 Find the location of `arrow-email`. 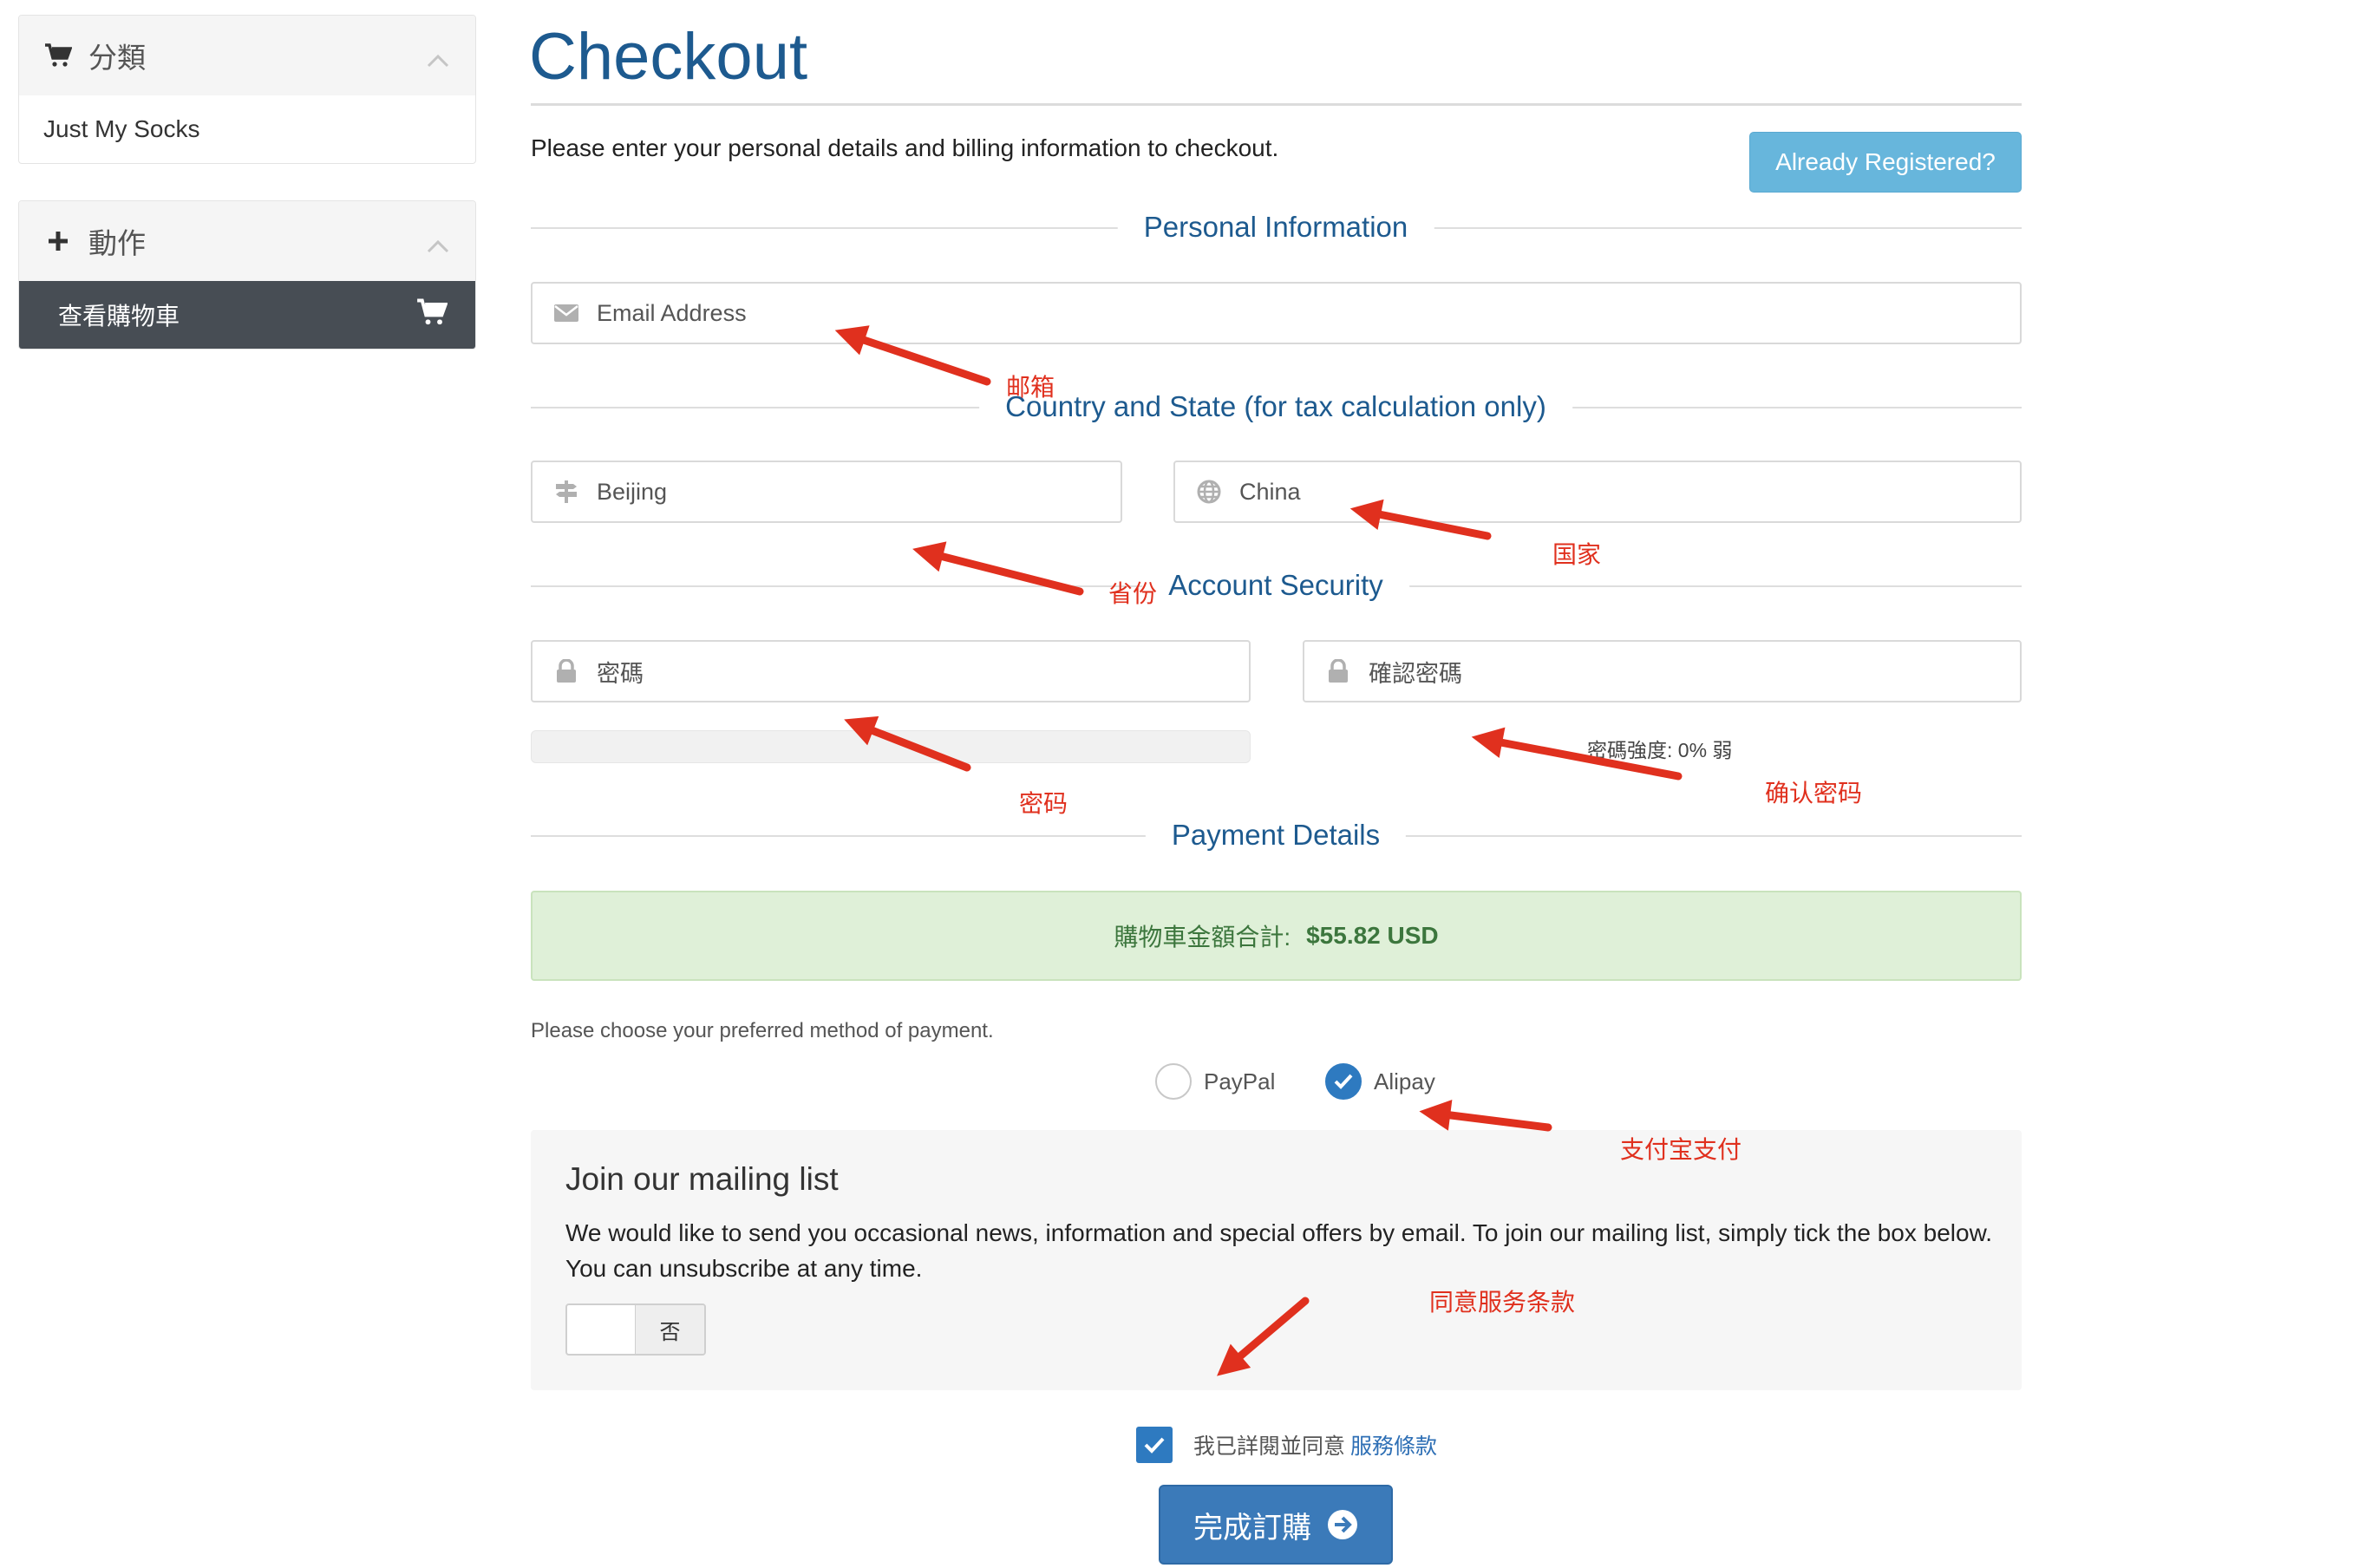

arrow-email is located at coordinates (912, 355).